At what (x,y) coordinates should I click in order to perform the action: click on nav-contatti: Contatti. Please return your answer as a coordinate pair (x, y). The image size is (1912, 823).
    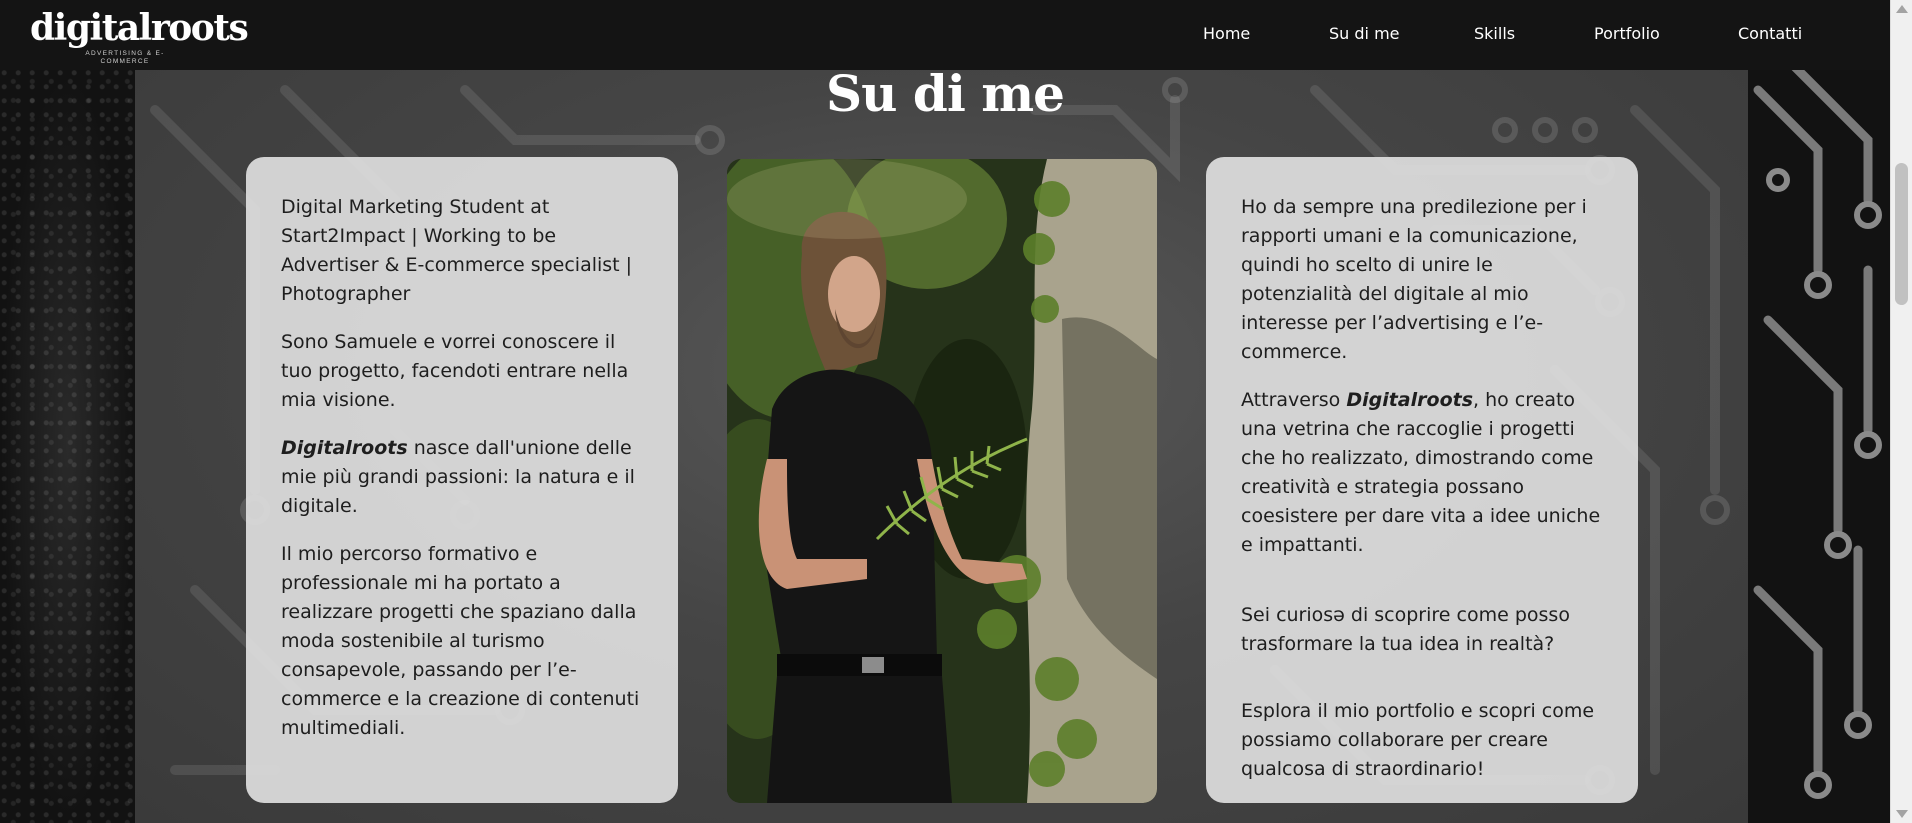
    Looking at the image, I should click on (1770, 33).